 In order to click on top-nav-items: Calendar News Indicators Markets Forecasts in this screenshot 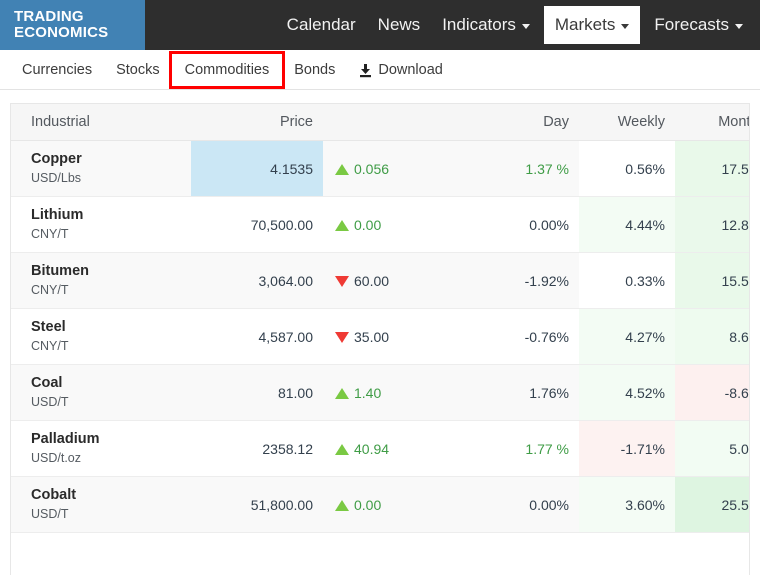, I will do `click(452, 25)`.